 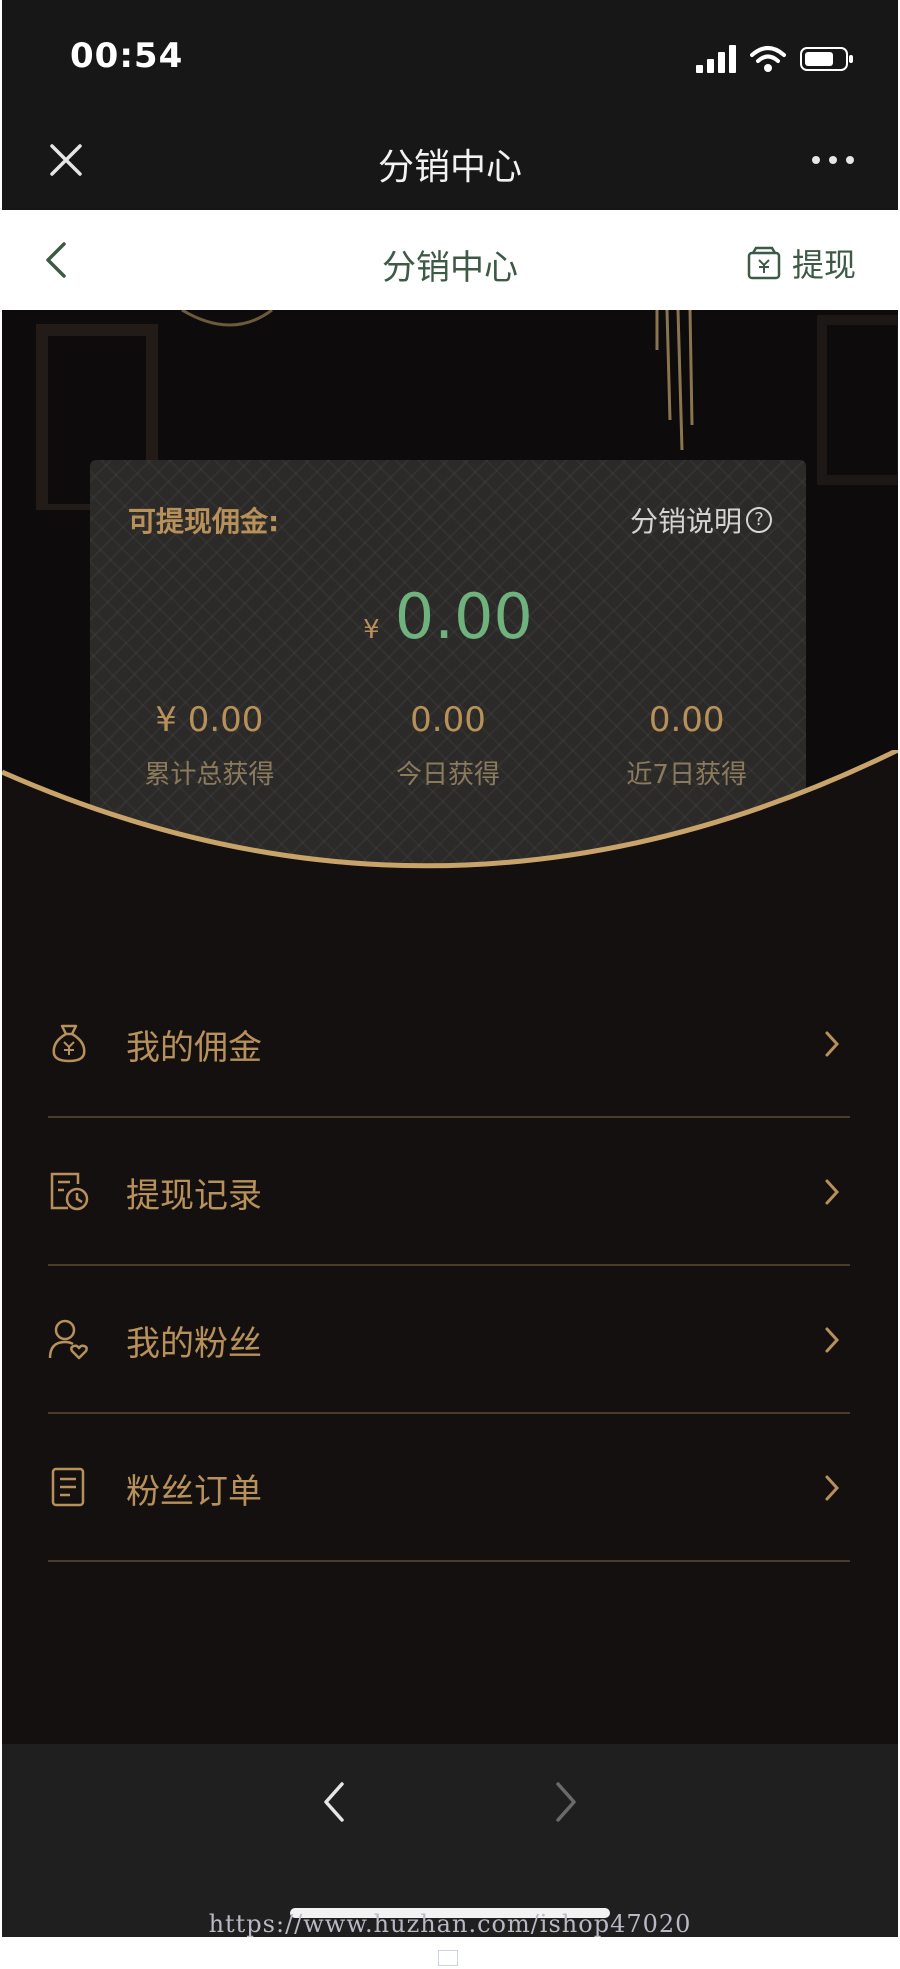 What do you see at coordinates (450, 1924) in the screenshot?
I see `watermark-url: https://www.huzhan.com/ishop47020` at bounding box center [450, 1924].